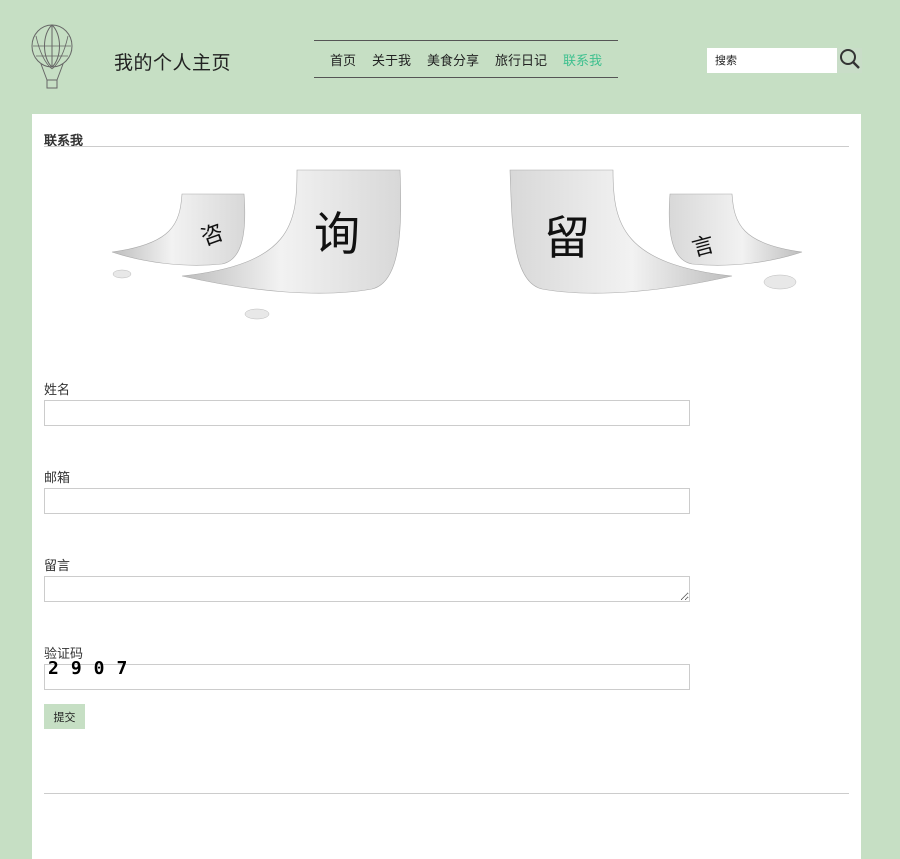  I want to click on banner-char-2: 询, so click(337, 234).